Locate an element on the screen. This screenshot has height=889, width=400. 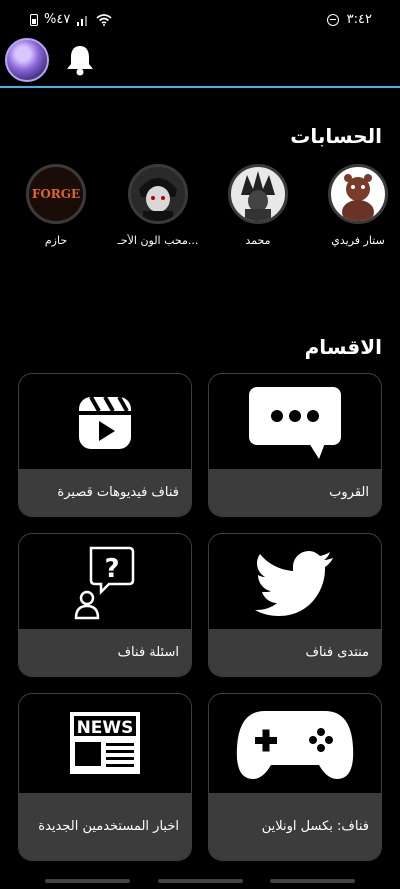
news-icon-text: NEWS is located at coordinates (105, 728).